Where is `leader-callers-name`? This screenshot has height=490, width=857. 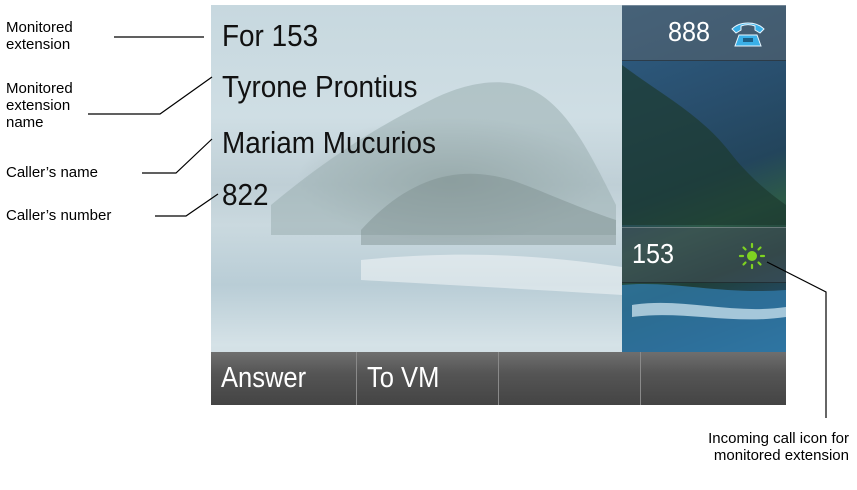 leader-callers-name is located at coordinates (177, 156).